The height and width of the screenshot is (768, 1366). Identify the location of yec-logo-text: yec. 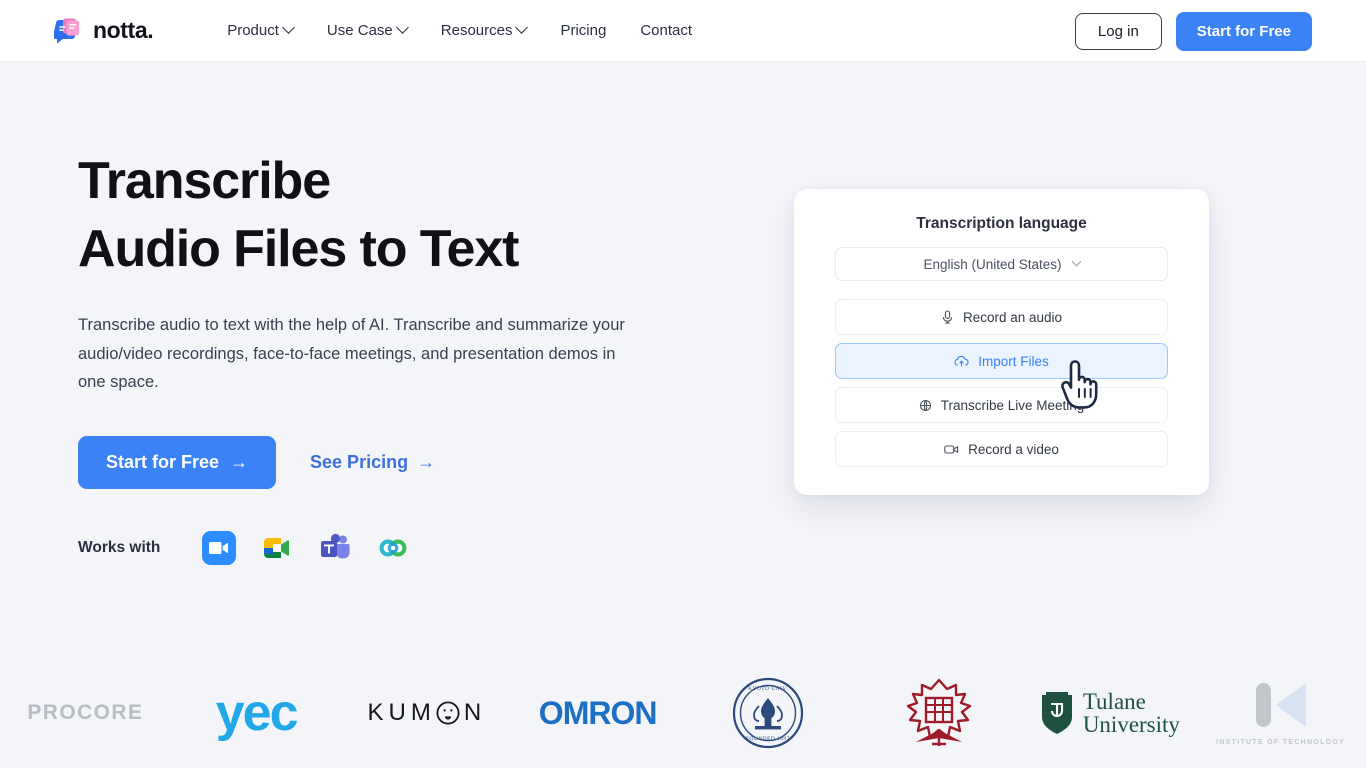
(257, 713).